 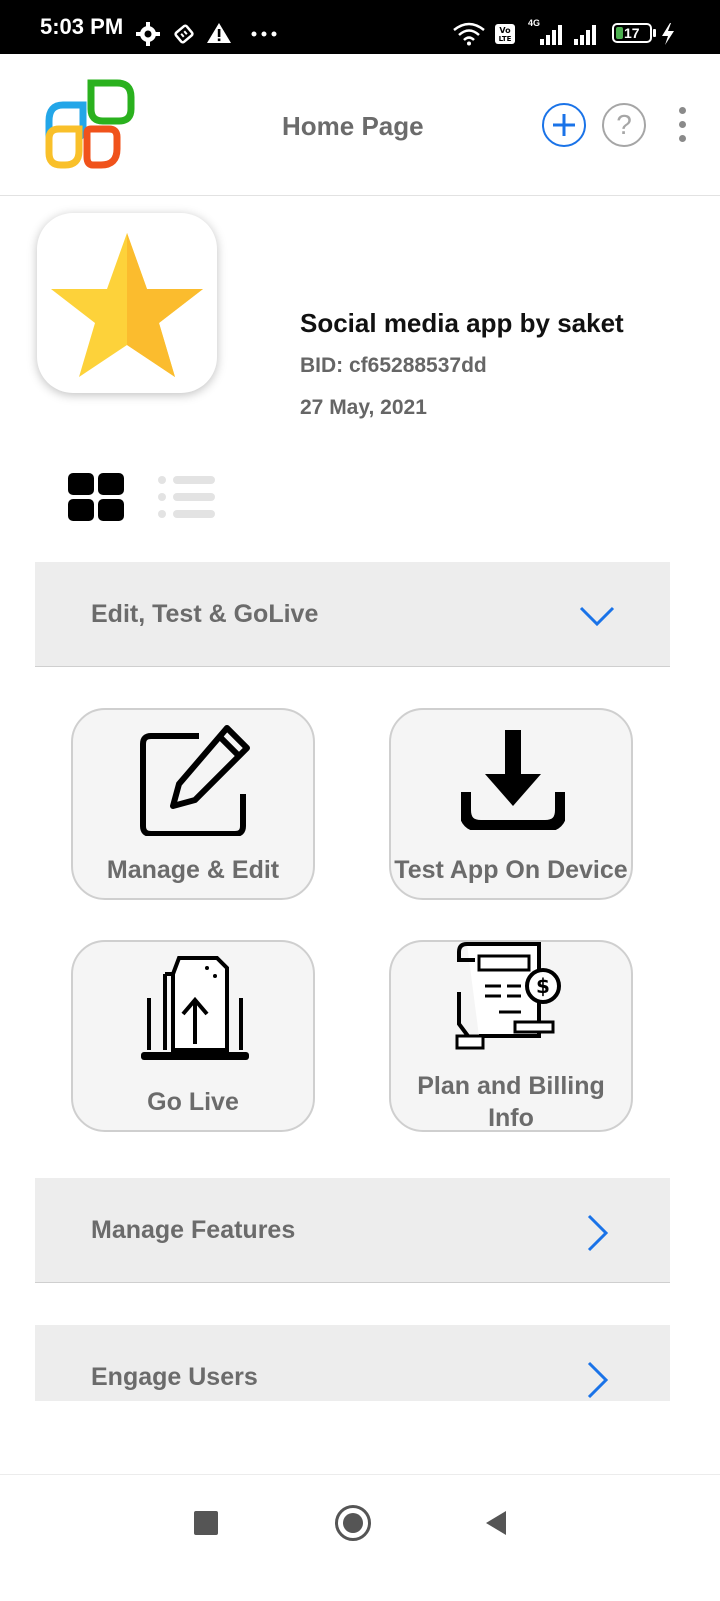 What do you see at coordinates (352, 1230) in the screenshot?
I see `section-manage-features: Manage Features` at bounding box center [352, 1230].